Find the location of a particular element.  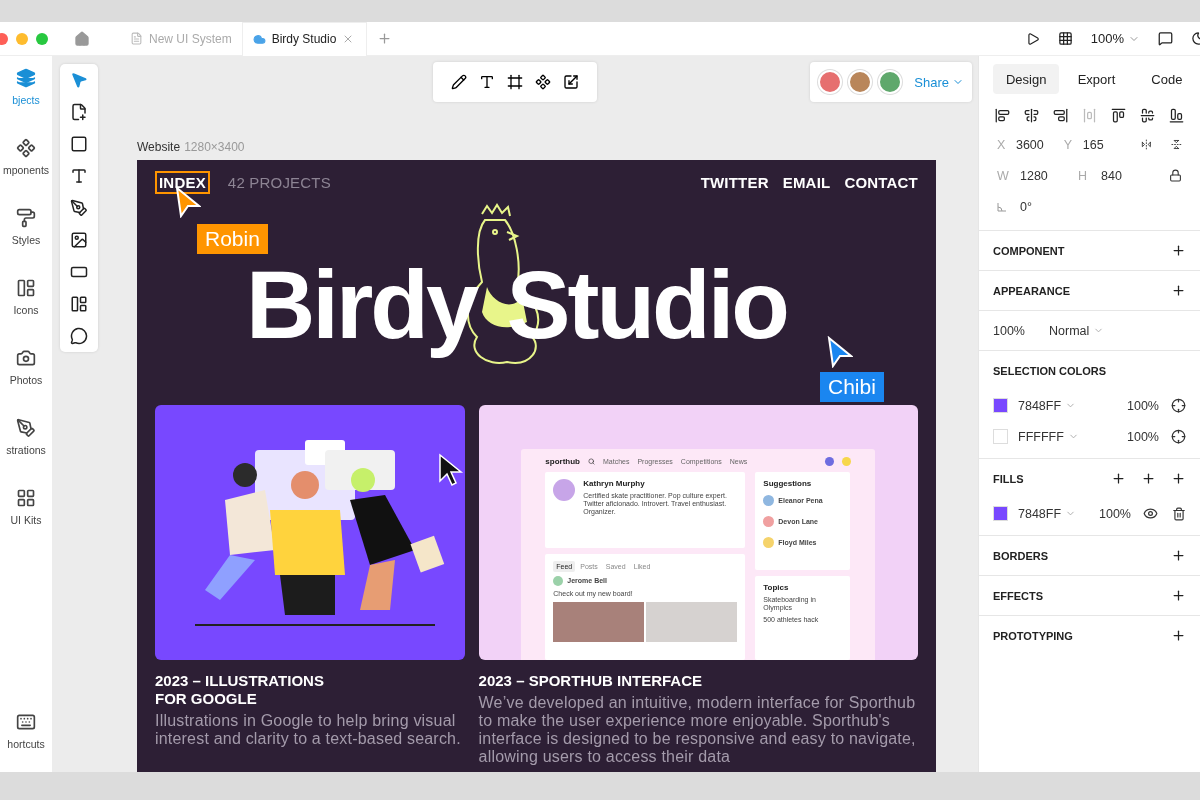

tab-label: Birdy Studio is located at coordinates (304, 39).